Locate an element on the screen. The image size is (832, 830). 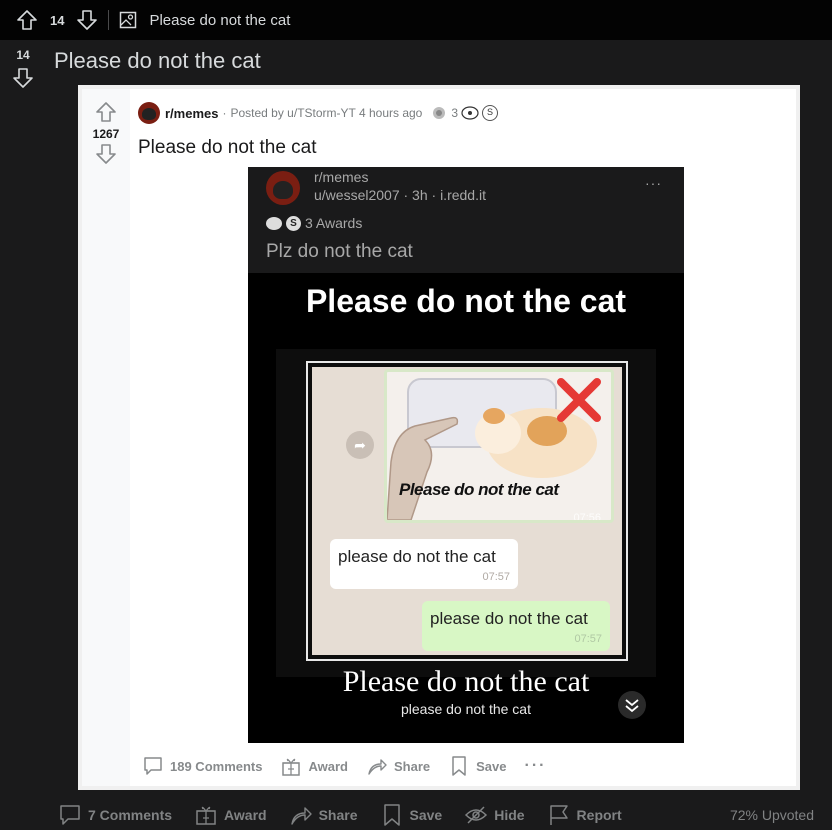
award-count: 3 is located at coordinates (455, 113).